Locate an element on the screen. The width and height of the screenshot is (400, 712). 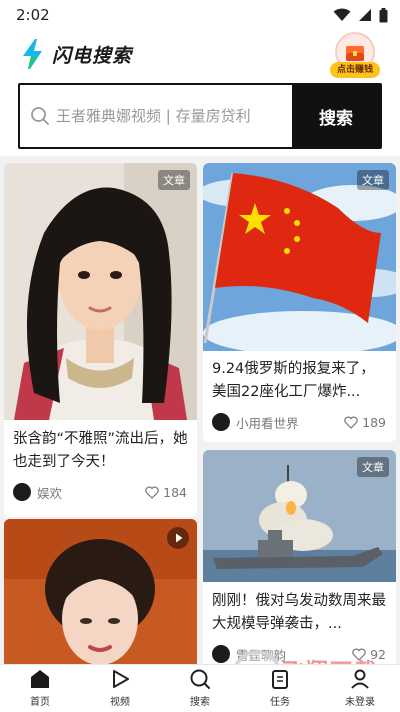
like-count: 184 is located at coordinates (175, 492).